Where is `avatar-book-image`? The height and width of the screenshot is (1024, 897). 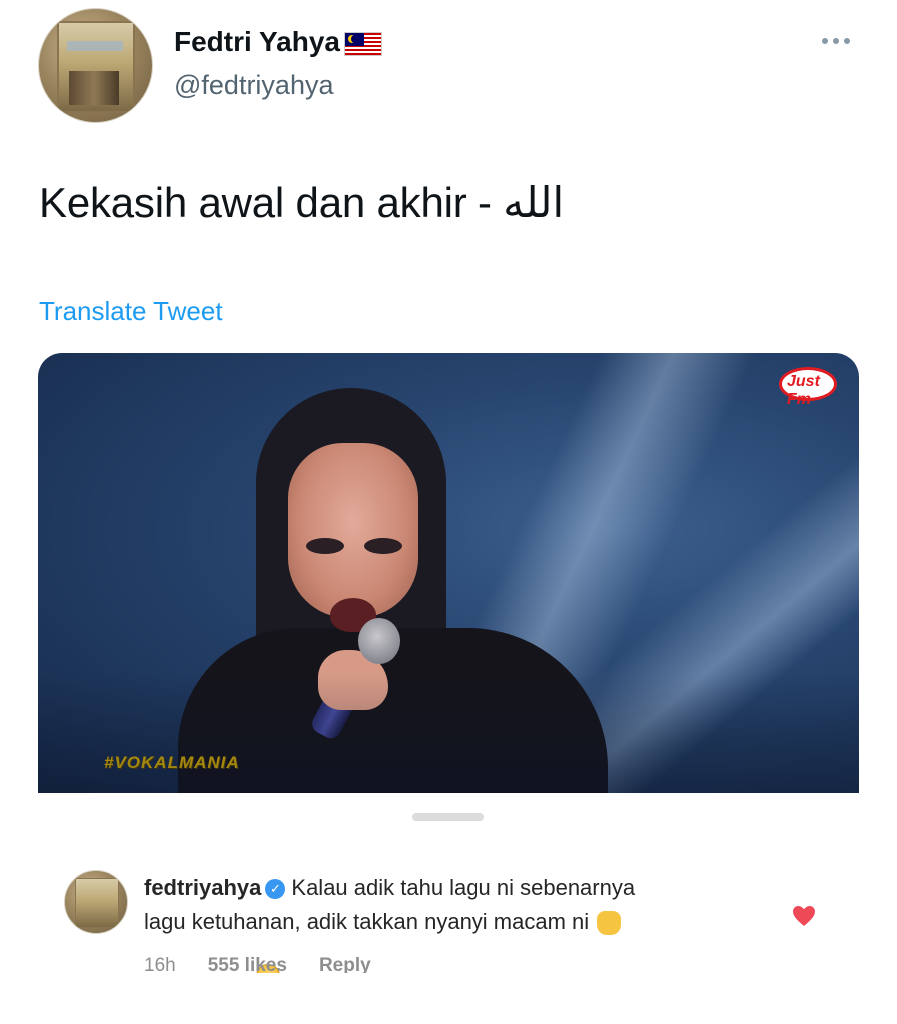 avatar-book-image is located at coordinates (96, 67).